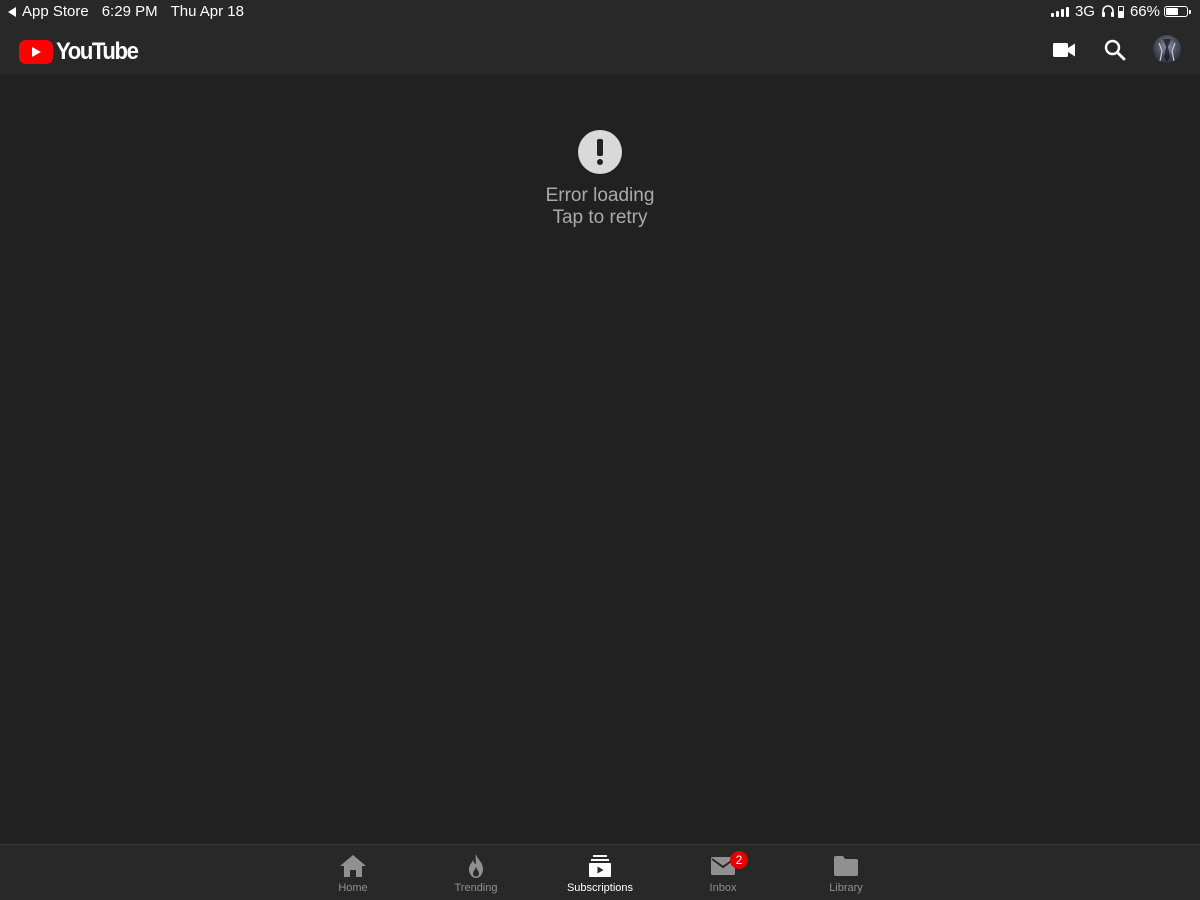 The width and height of the screenshot is (1200, 900). What do you see at coordinates (207, 11) in the screenshot?
I see `status-date: Thu Apr 18` at bounding box center [207, 11].